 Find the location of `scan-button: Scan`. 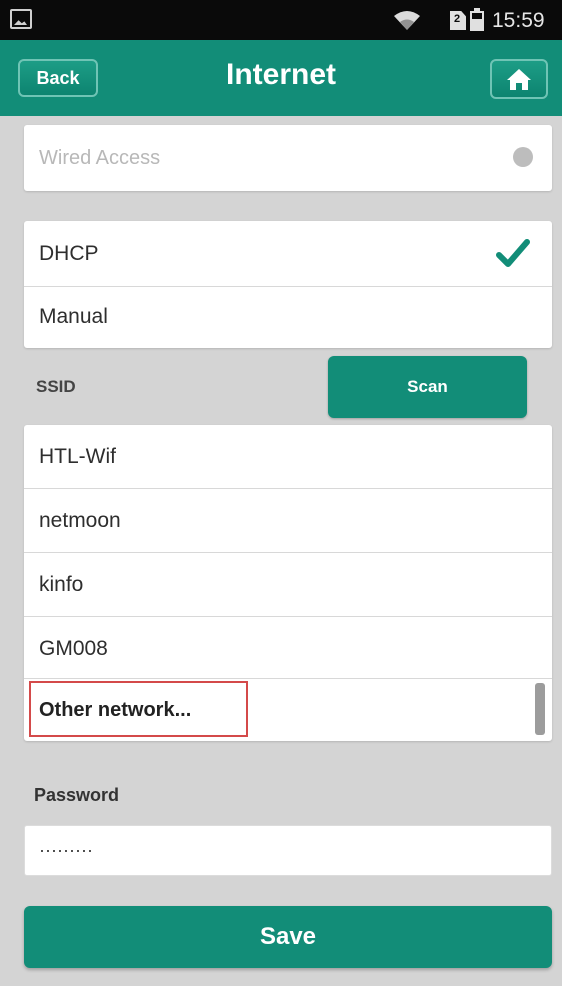

scan-button: Scan is located at coordinates (427, 387).